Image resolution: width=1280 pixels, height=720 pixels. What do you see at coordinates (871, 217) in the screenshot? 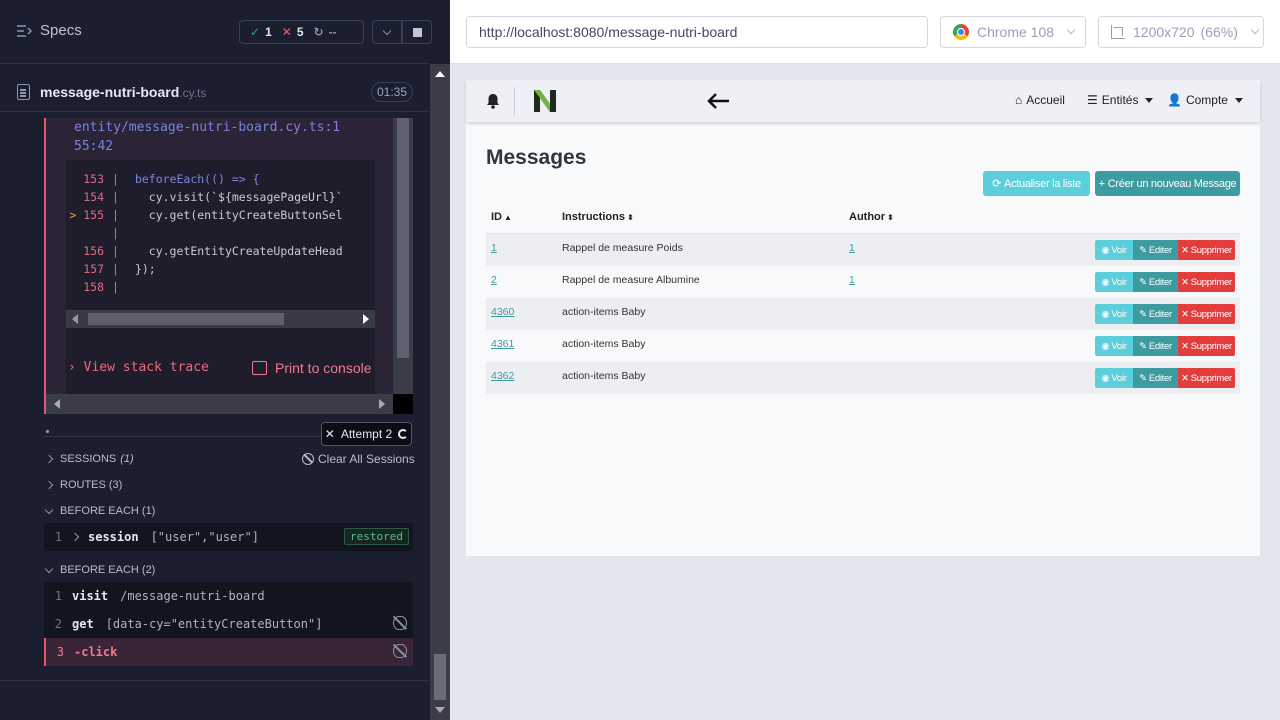
I see `column-header-author: Author ⬍` at bounding box center [871, 217].